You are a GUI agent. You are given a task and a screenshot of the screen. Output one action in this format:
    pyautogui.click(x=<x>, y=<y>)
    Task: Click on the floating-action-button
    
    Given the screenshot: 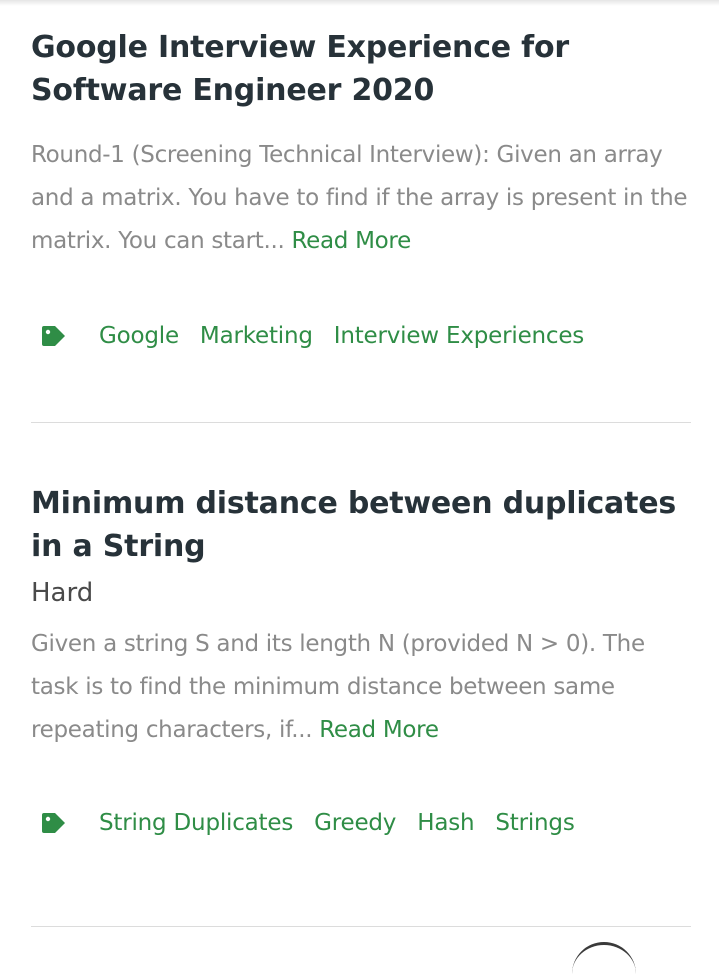 What is the action you would take?
    pyautogui.click(x=604, y=958)
    